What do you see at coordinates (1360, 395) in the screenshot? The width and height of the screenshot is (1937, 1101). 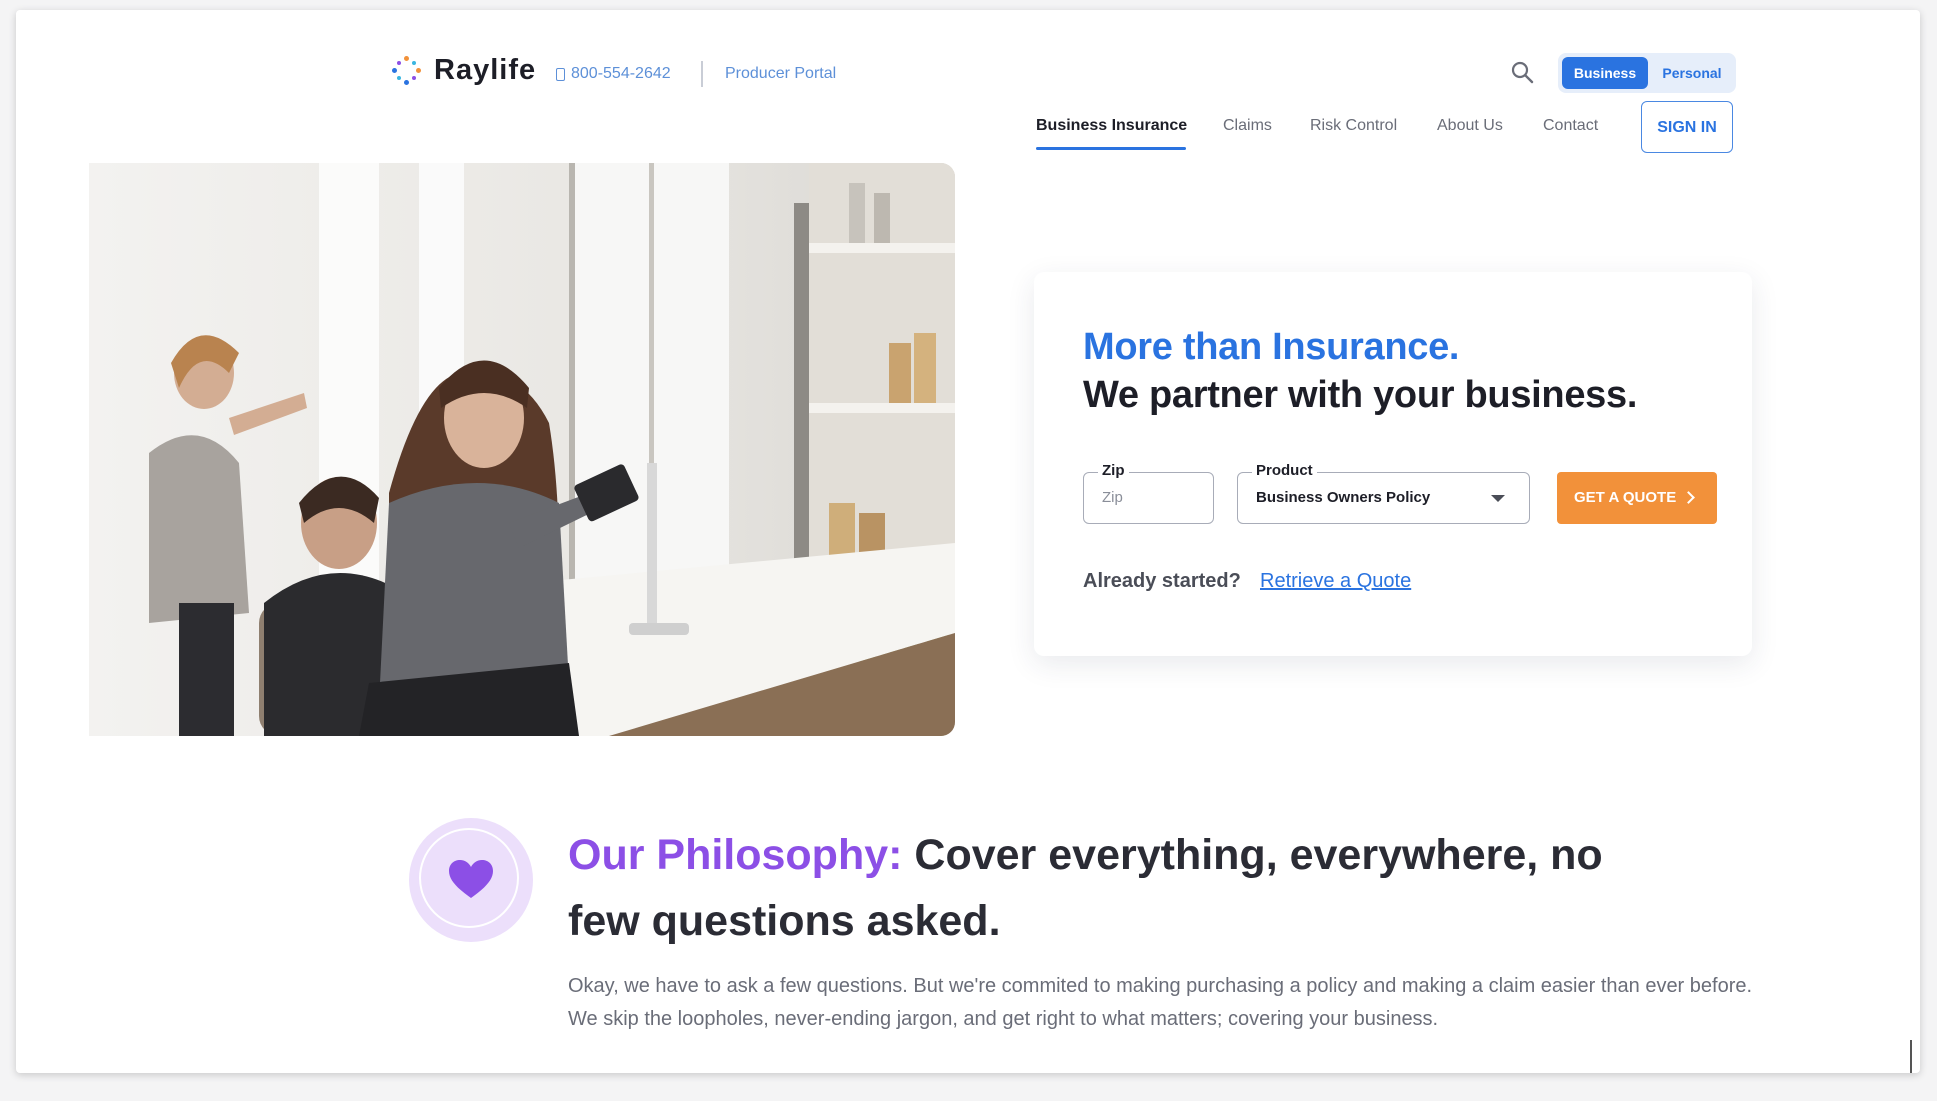 I see `hero-headline: We partner with your business.` at bounding box center [1360, 395].